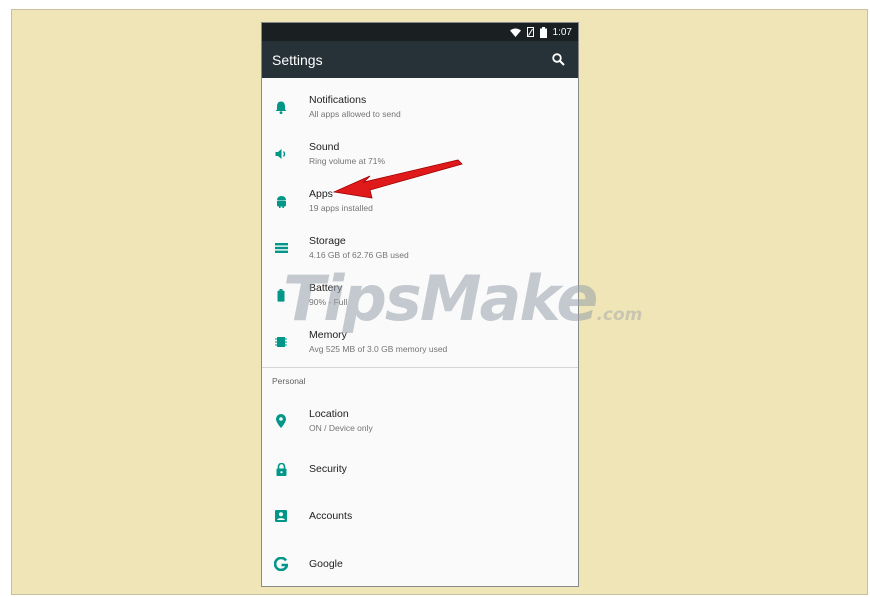 This screenshot has width=870, height=597. I want to click on settings-item-apps: Apps 19 apps installed, so click(420, 201).